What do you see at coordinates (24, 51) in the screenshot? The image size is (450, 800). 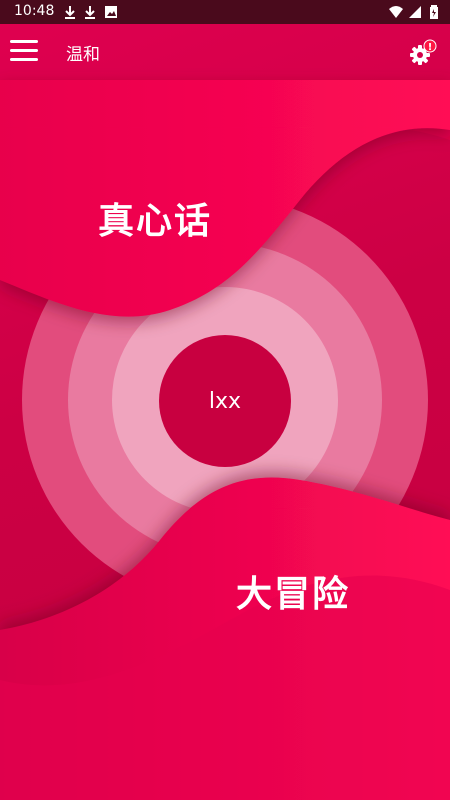 I see `hamburger-menu-icon` at bounding box center [24, 51].